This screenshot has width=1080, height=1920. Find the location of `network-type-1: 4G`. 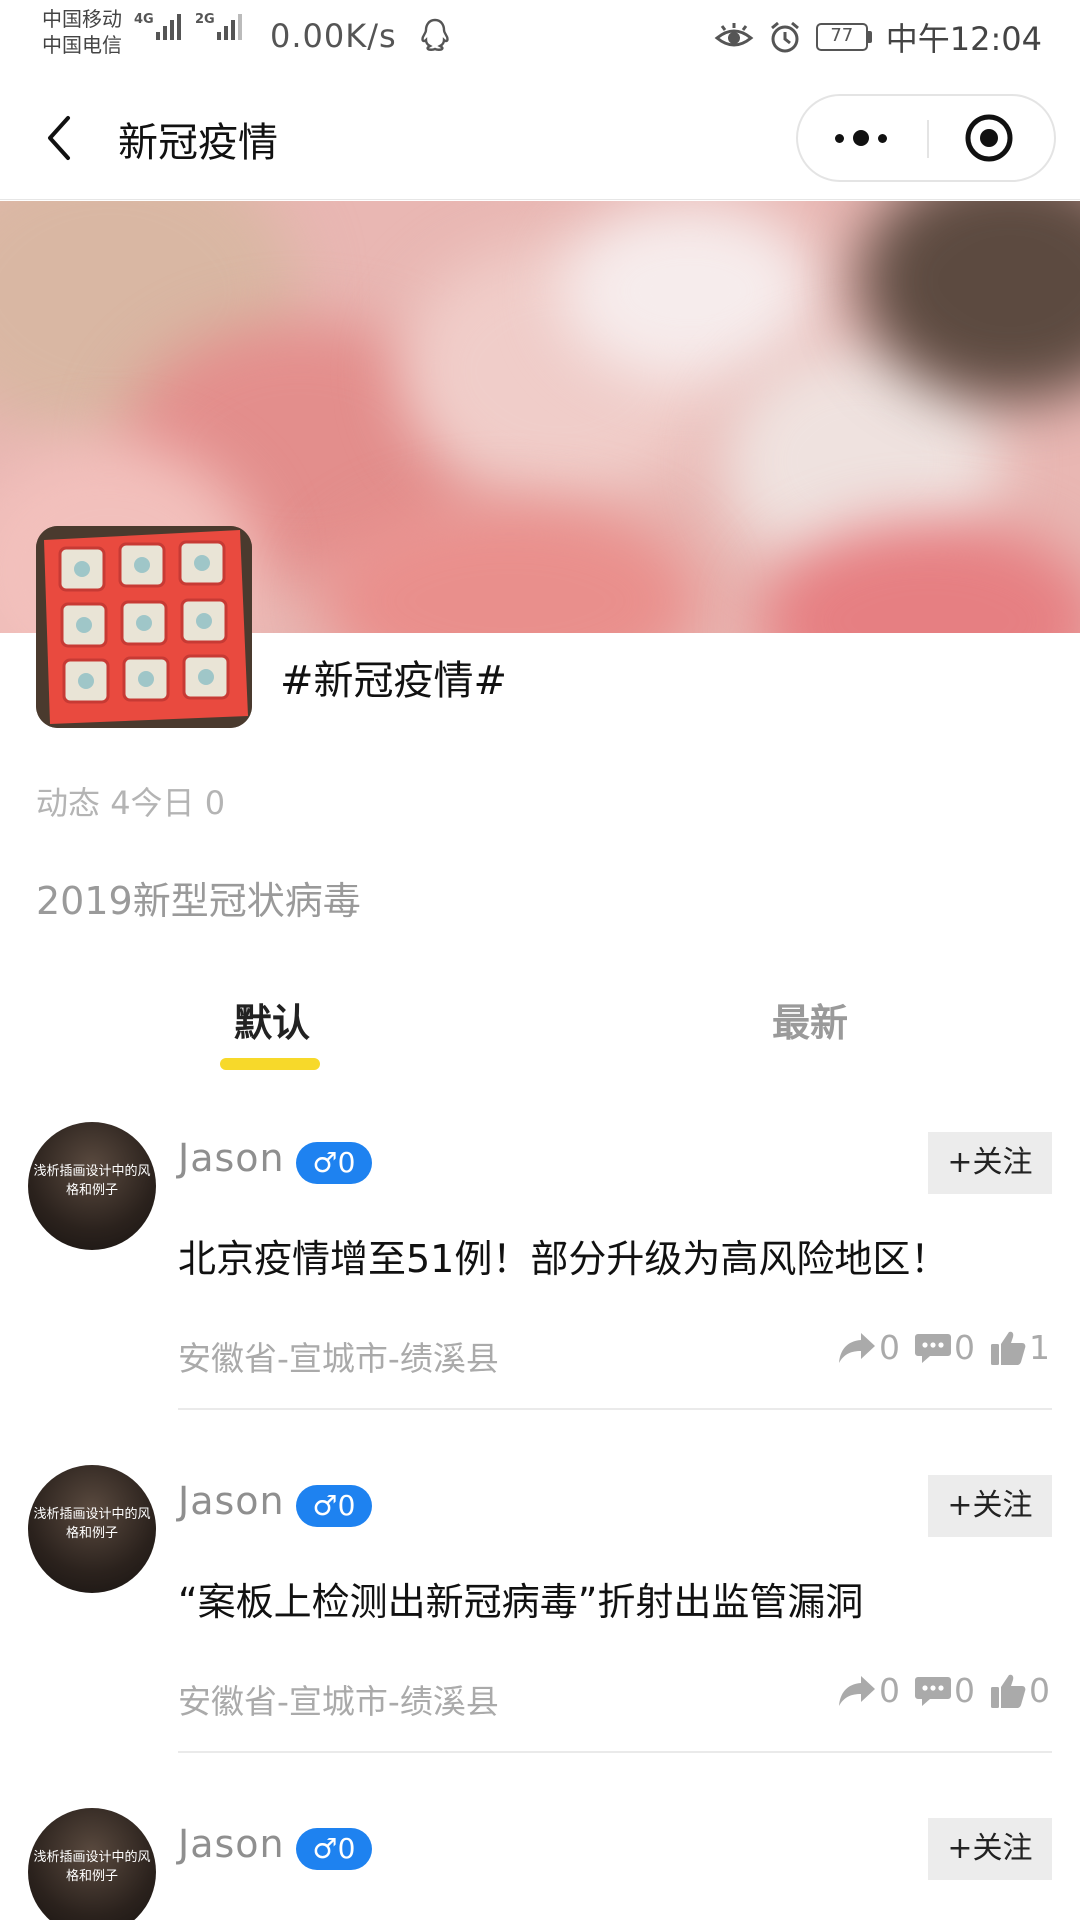

network-type-1: 4G is located at coordinates (144, 19).